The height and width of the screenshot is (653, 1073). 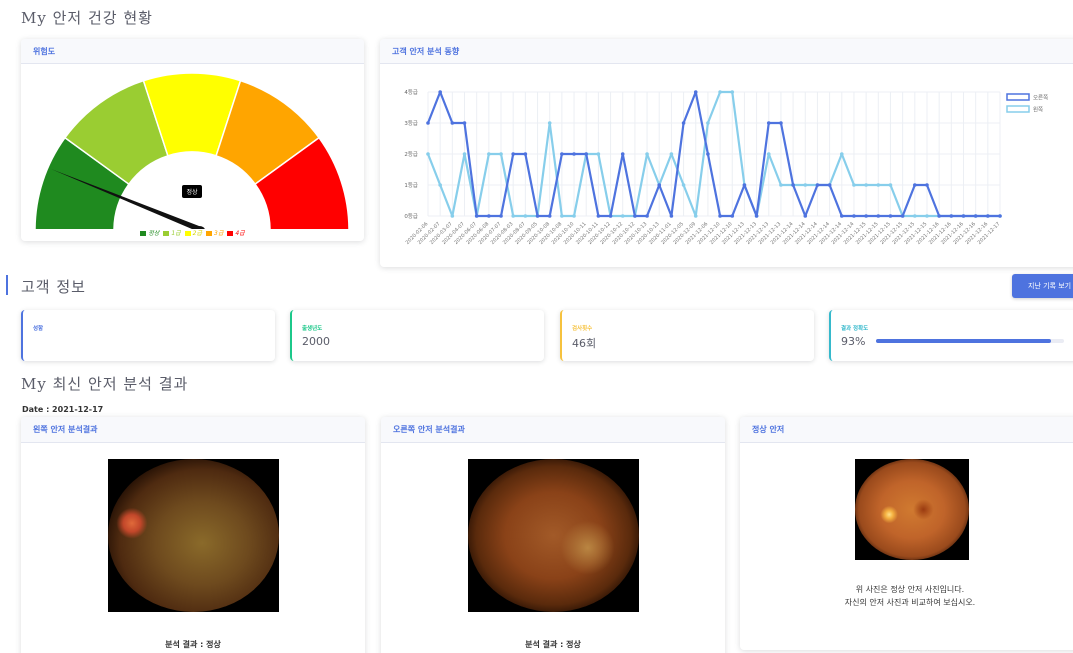 I want to click on left-fundus-image, so click(x=193, y=535).